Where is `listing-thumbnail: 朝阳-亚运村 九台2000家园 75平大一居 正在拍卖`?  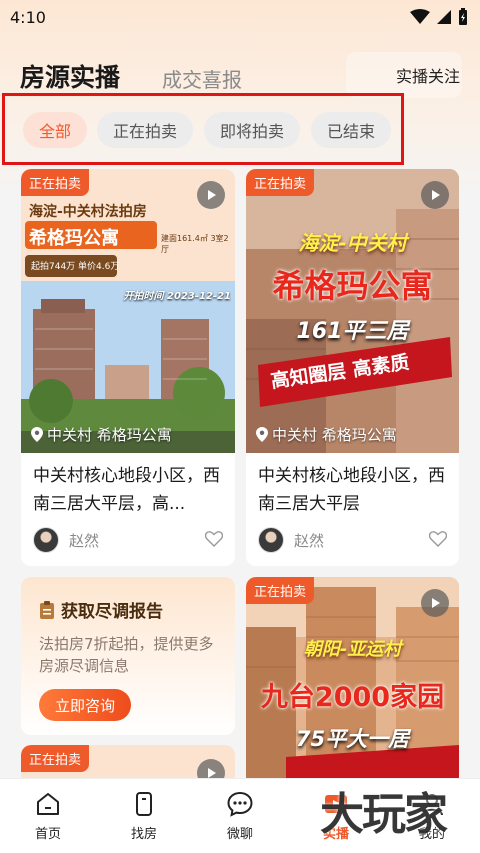 listing-thumbnail: 朝阳-亚运村 九台2000家园 75平大一居 正在拍卖 is located at coordinates (352, 677).